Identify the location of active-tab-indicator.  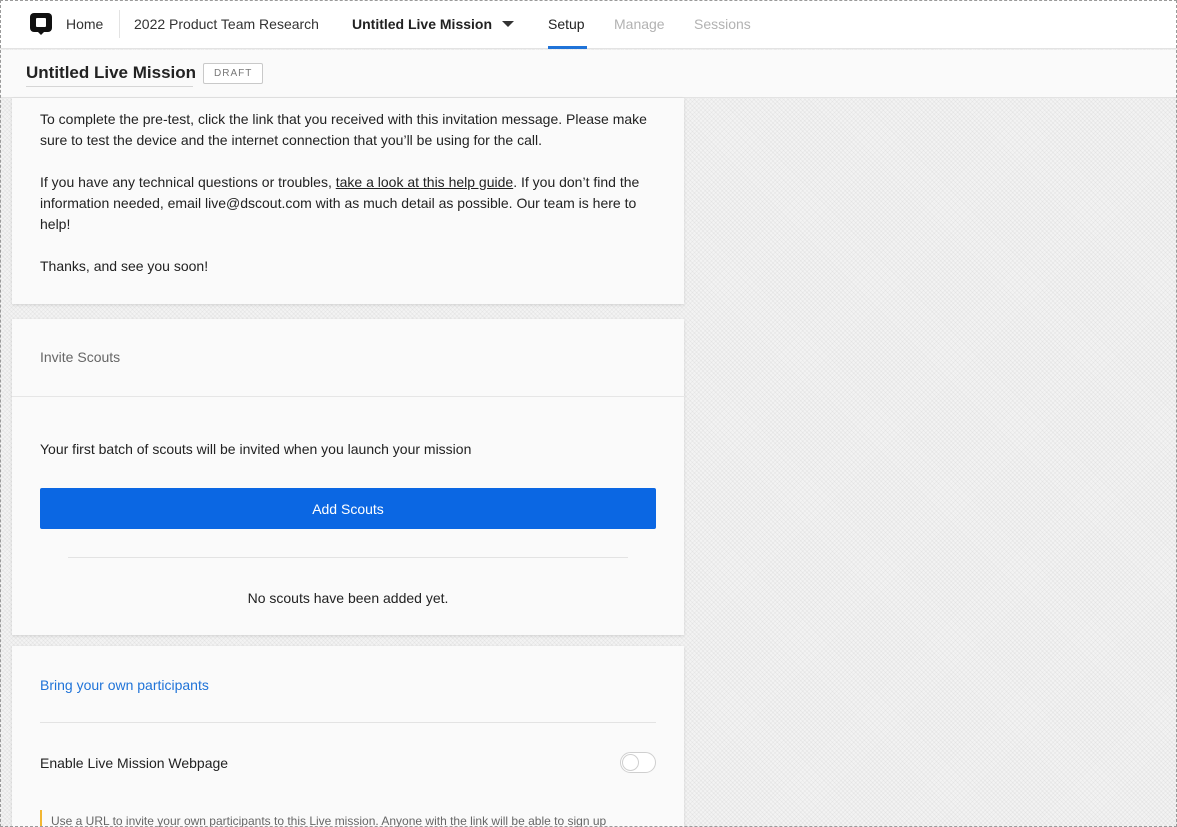
(567, 47).